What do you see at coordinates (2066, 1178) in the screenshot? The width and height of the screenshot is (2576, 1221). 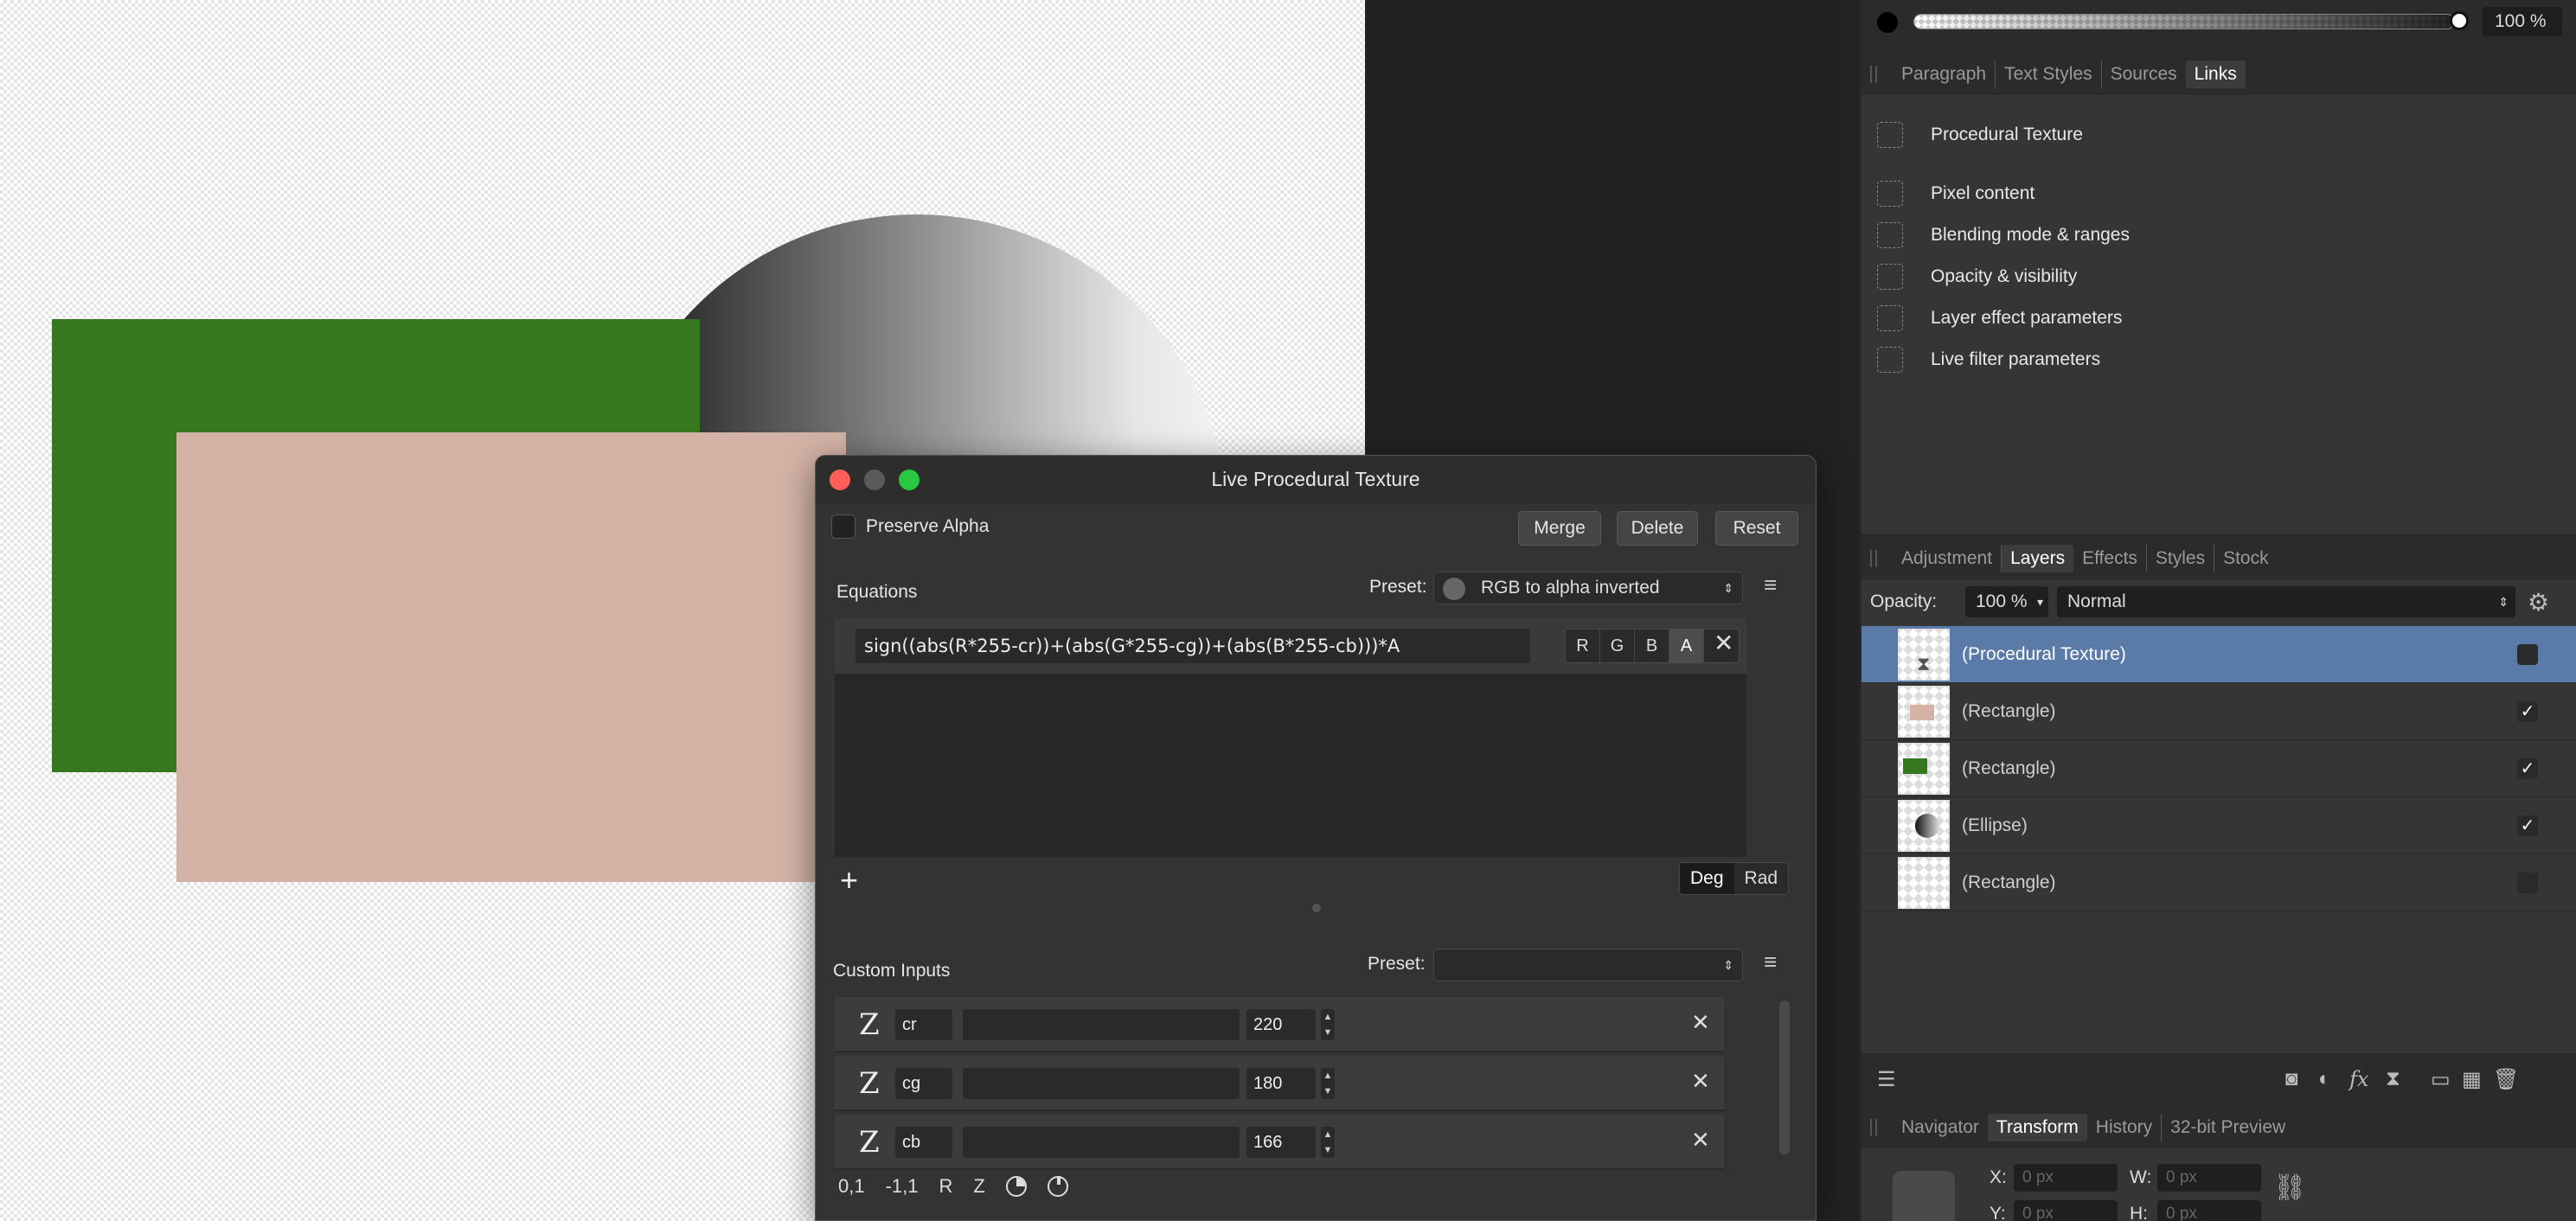 I see `x-field: 0 px` at bounding box center [2066, 1178].